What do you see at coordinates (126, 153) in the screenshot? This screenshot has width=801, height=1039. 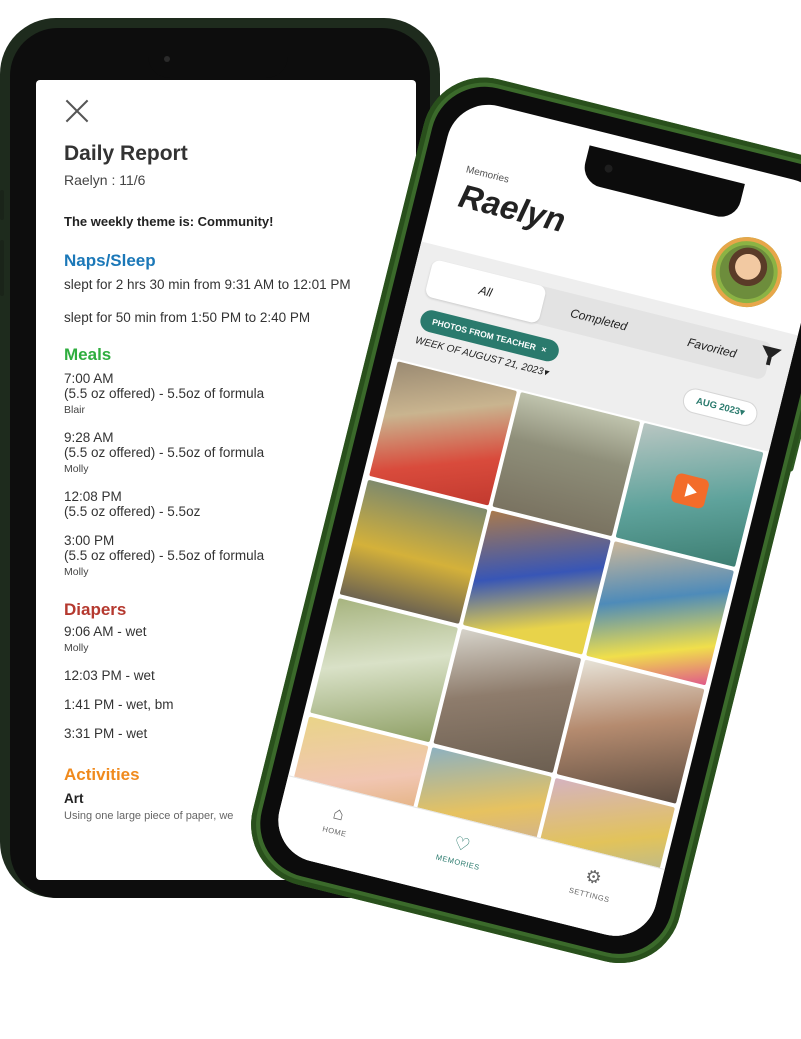 I see `report-title: Daily Report` at bounding box center [126, 153].